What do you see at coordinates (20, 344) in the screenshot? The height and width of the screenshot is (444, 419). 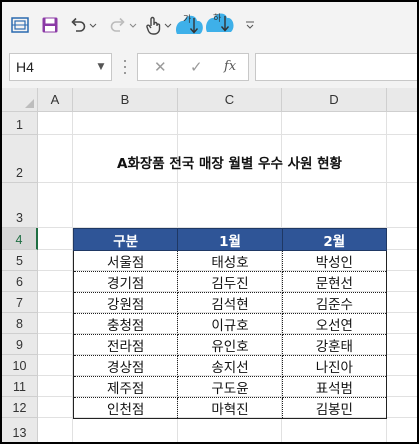 I see `row-header-9: 9` at bounding box center [20, 344].